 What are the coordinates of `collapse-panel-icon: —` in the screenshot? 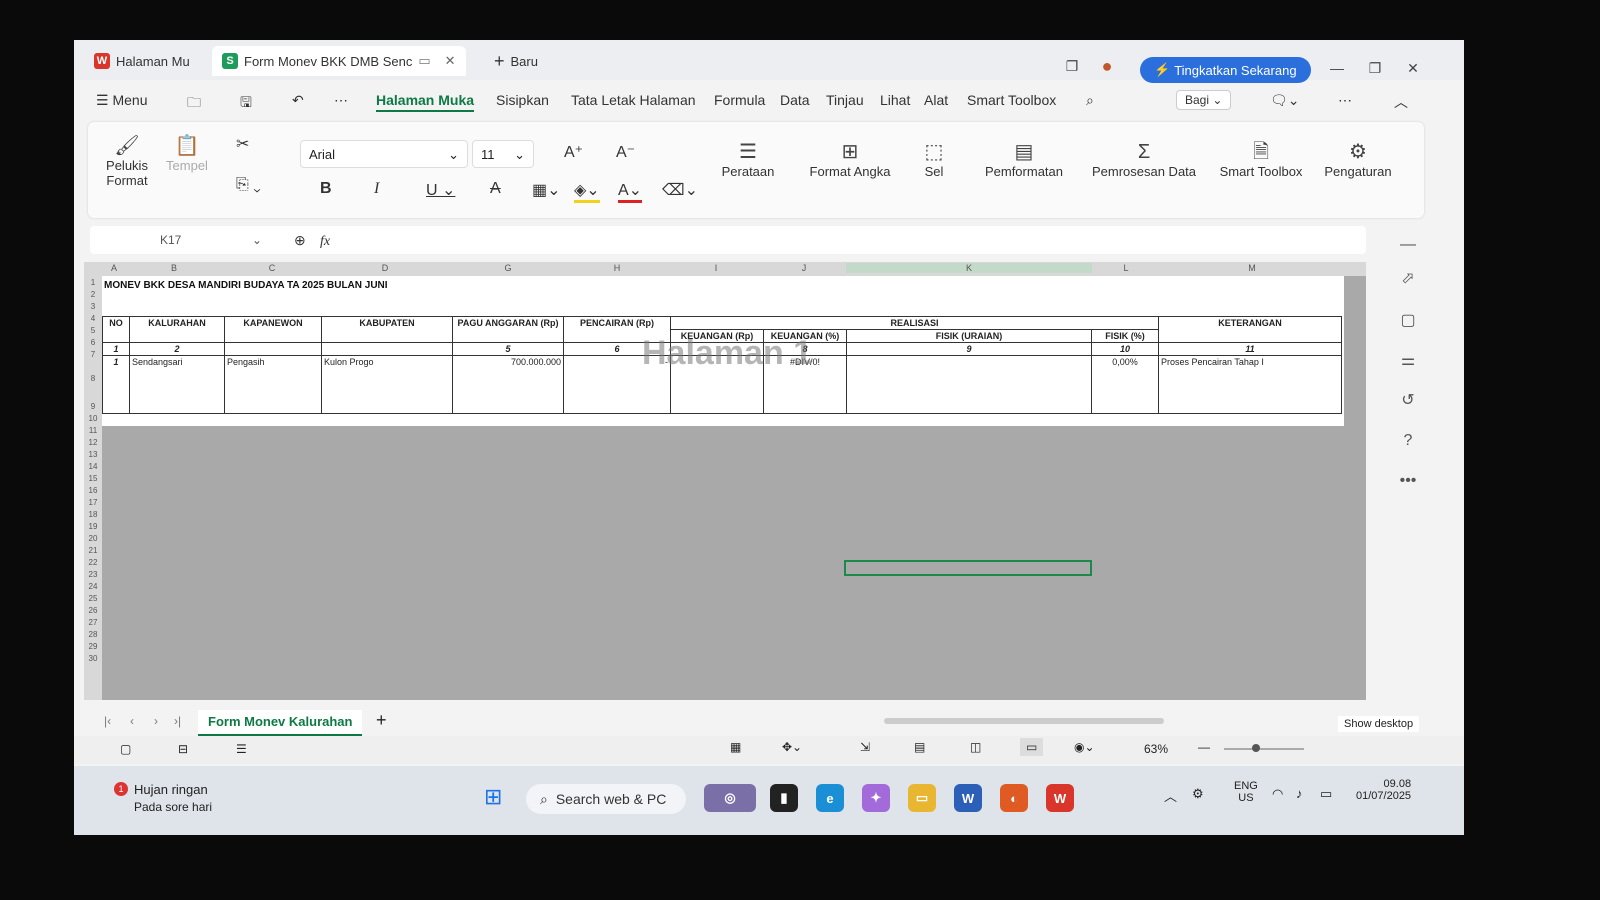 It's located at (1408, 245).